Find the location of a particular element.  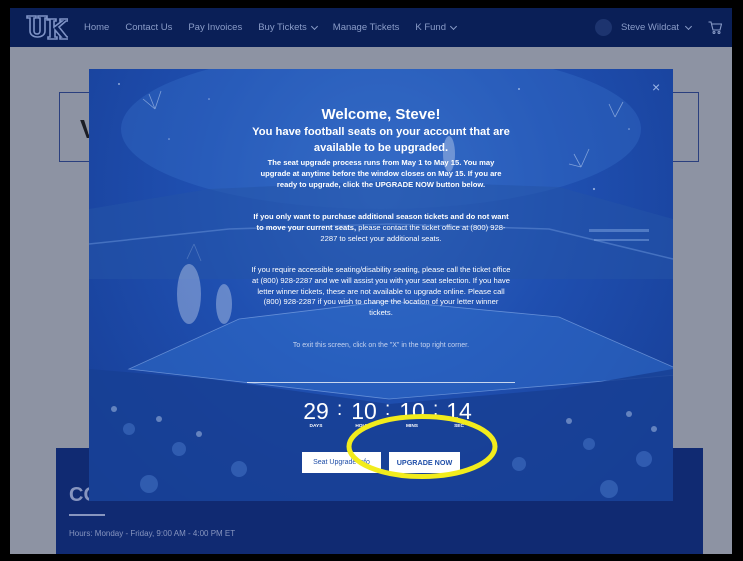

modal-divider is located at coordinates (381, 382).